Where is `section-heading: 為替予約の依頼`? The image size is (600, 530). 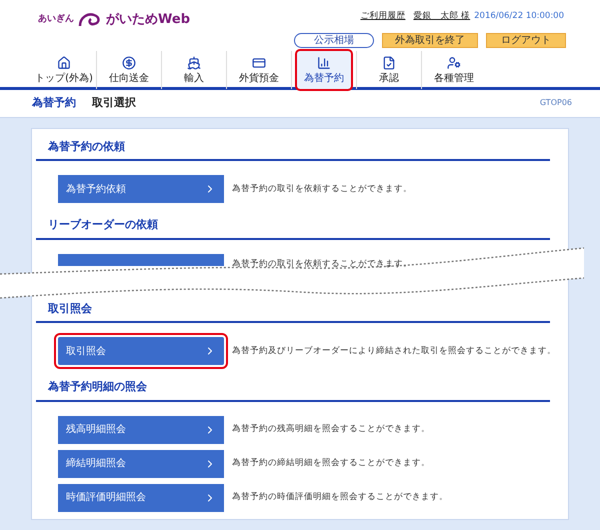 section-heading: 為替予約の依頼 is located at coordinates (293, 145).